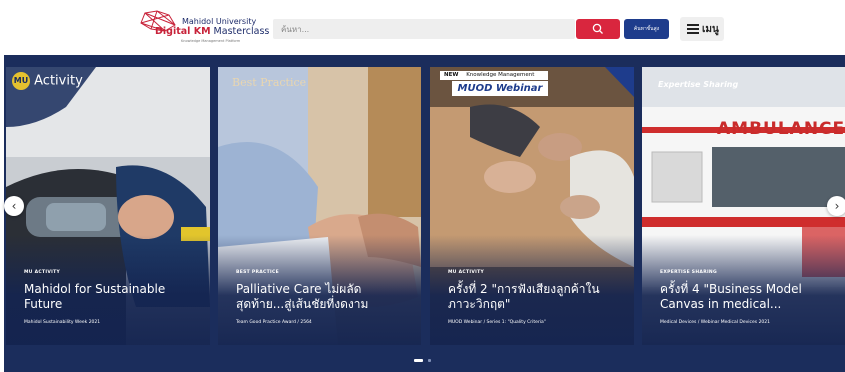 The height and width of the screenshot is (372, 845). I want to click on mu-logo-icon: MU, so click(21, 81).